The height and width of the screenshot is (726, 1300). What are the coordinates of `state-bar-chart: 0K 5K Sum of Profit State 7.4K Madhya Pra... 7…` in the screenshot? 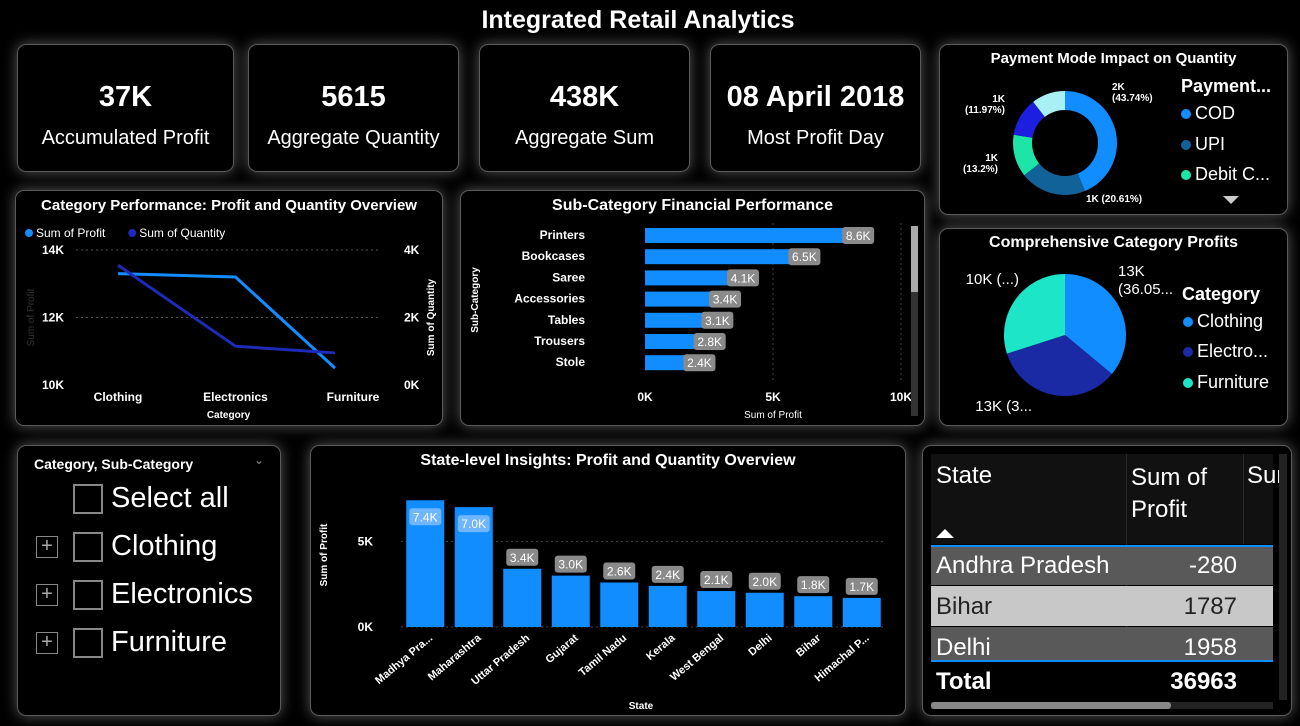 It's located at (602, 606).